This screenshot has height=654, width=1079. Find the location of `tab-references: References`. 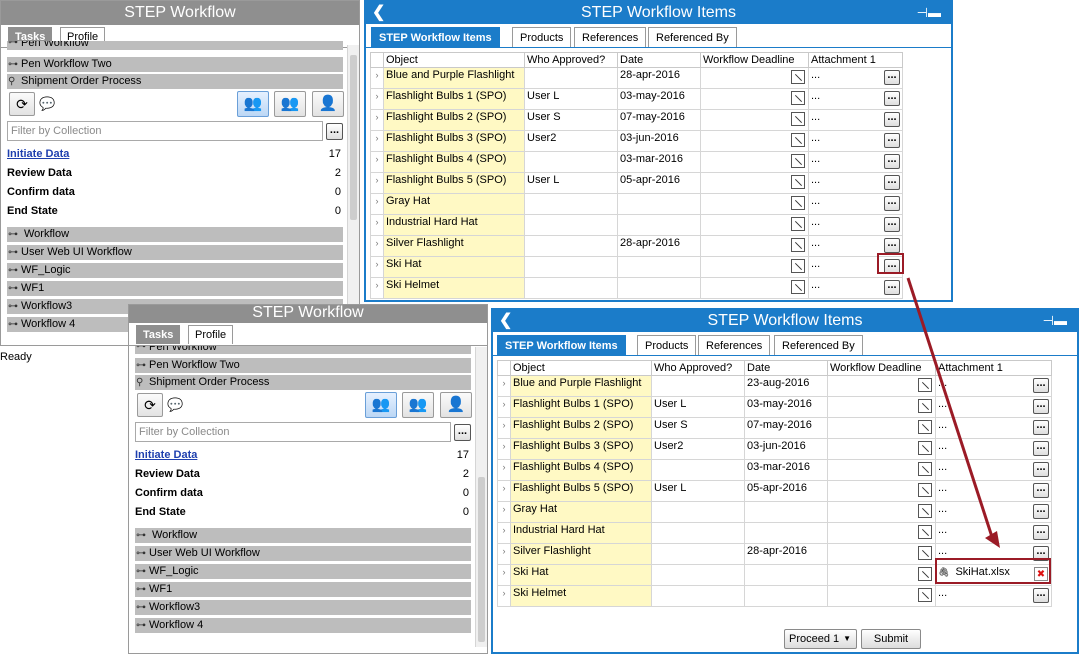

tab-references: References is located at coordinates (610, 37).